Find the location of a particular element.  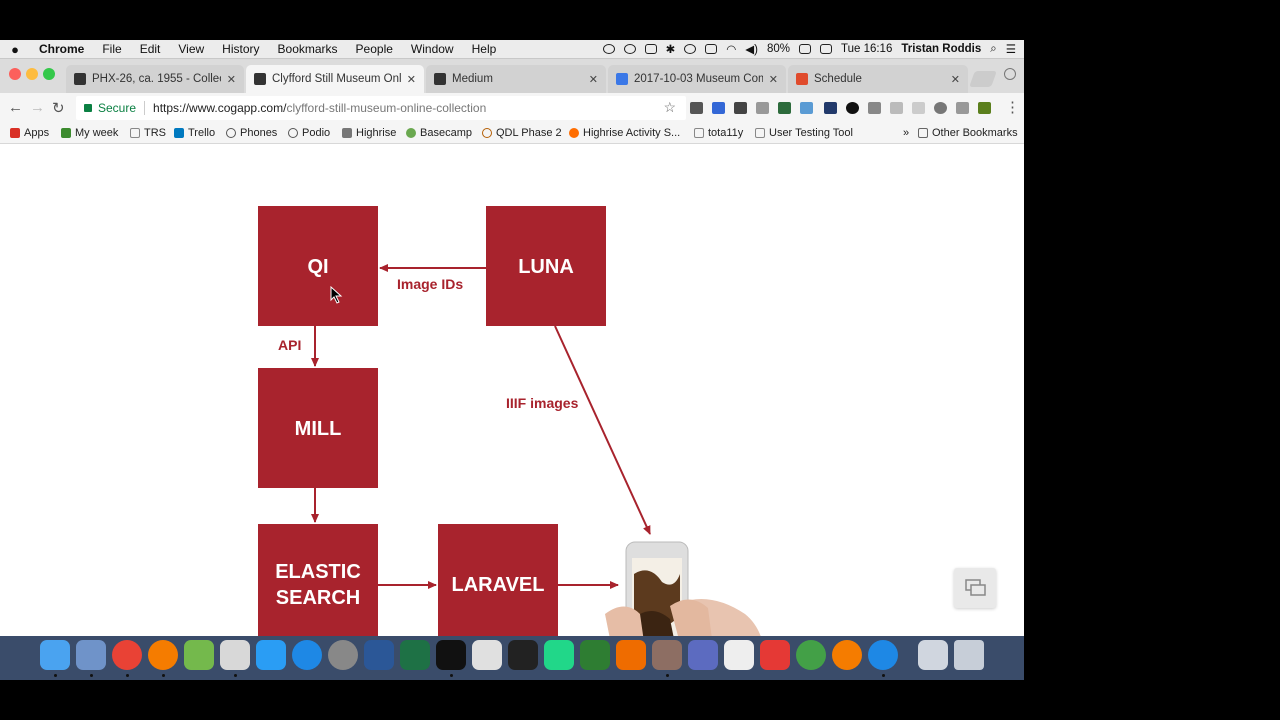

chat-widget-button is located at coordinates (975, 588).